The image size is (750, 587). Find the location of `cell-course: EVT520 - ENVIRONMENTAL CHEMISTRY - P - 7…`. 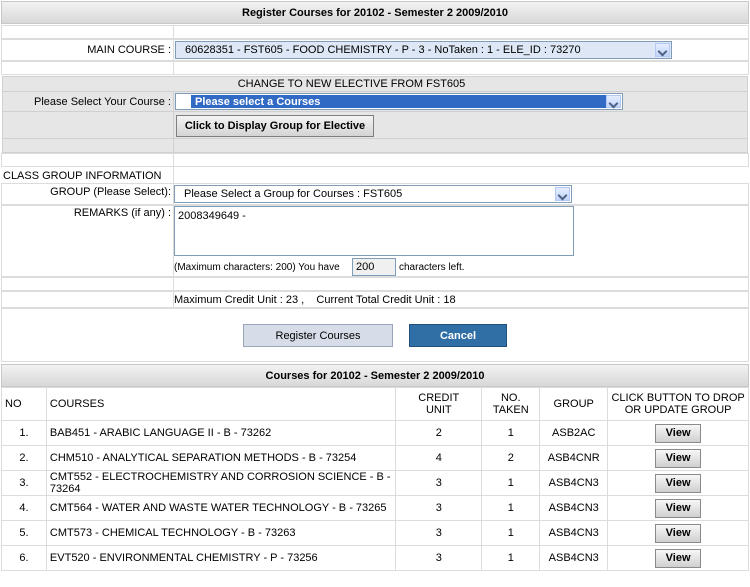

cell-course: EVT520 - ENVIRONMENTAL CHEMISTRY - P - 7… is located at coordinates (221, 558).